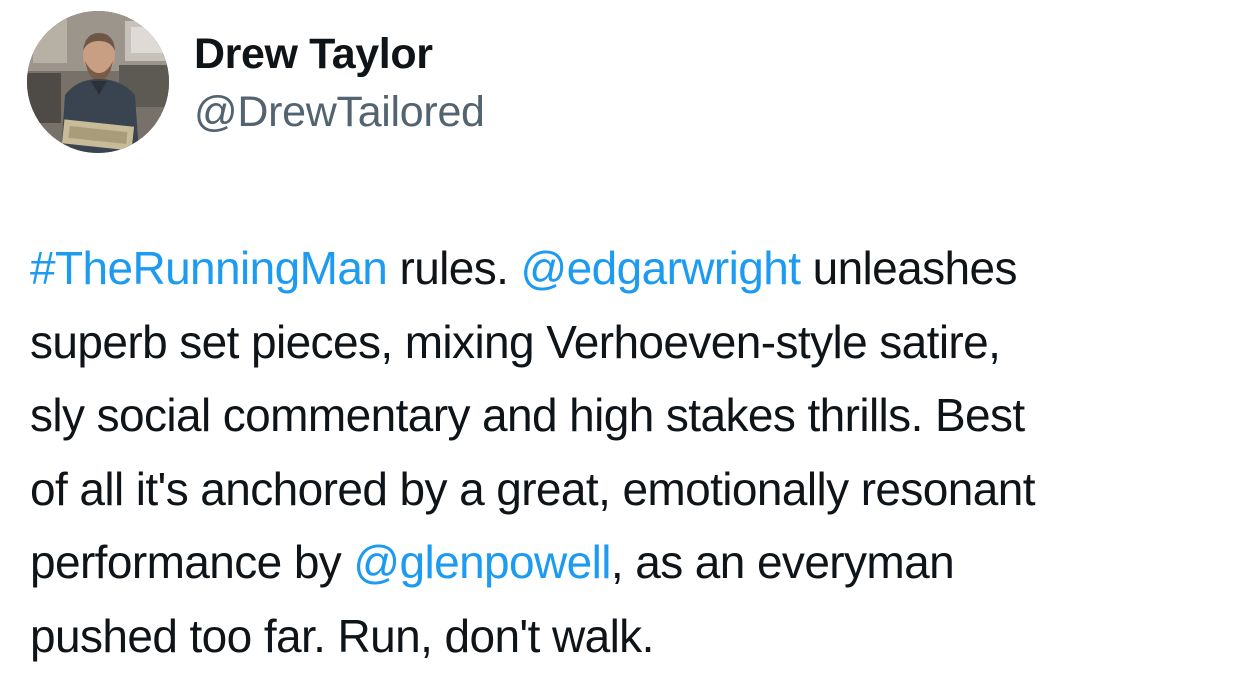 Image resolution: width=1248 pixels, height=691 pixels. I want to click on avatar-photo, so click(98, 82).